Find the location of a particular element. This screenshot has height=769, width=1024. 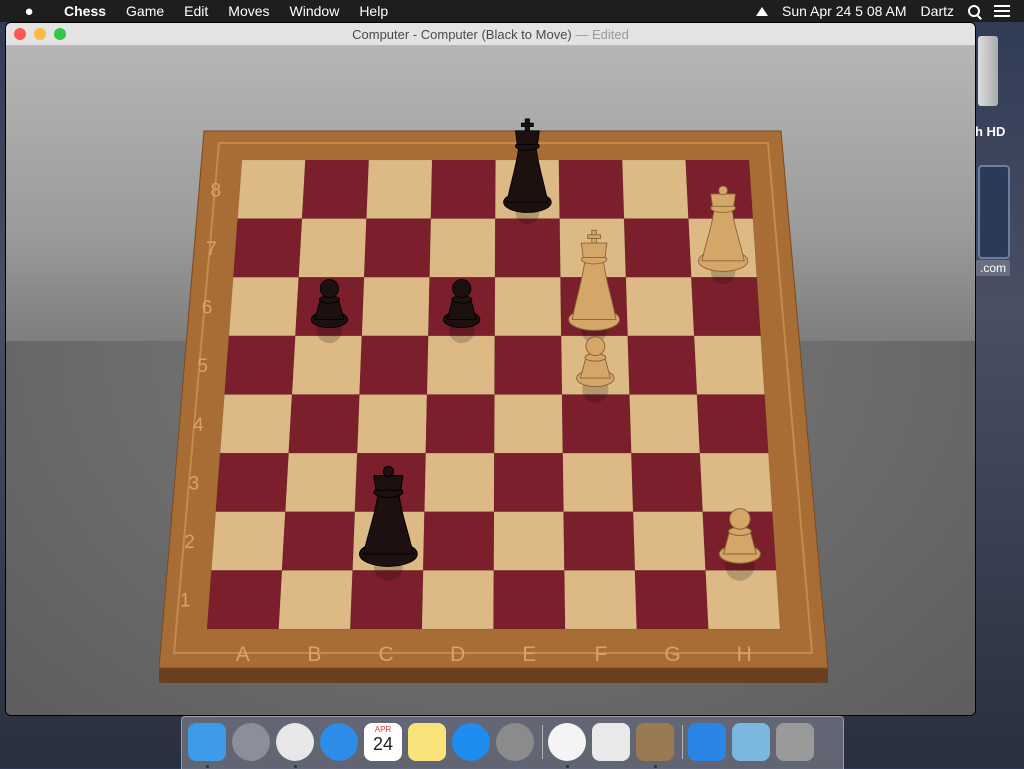

menu-chess: Chess is located at coordinates (85, 11).